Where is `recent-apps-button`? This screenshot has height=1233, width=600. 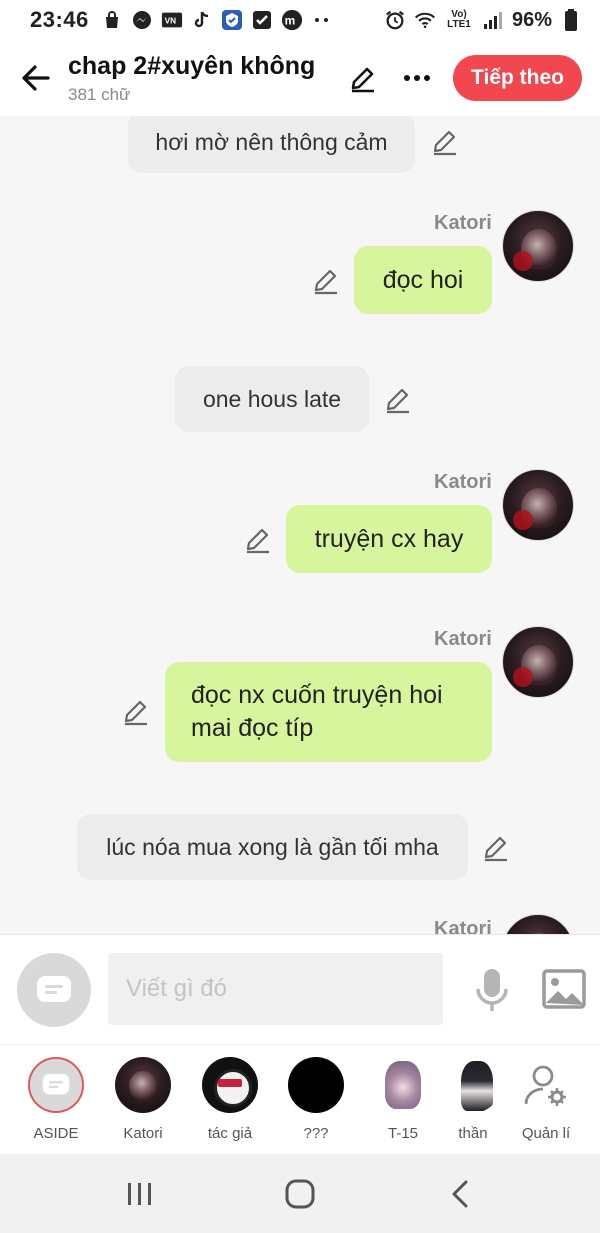
recent-apps-button is located at coordinates (140, 1194).